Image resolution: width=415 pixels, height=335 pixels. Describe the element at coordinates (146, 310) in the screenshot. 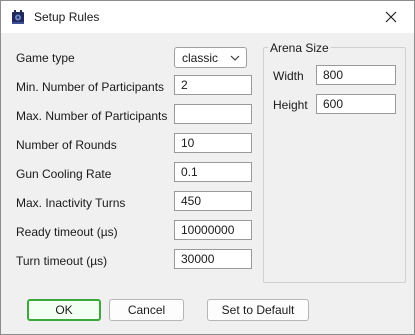

I see `cancel-button: Cancel` at that location.